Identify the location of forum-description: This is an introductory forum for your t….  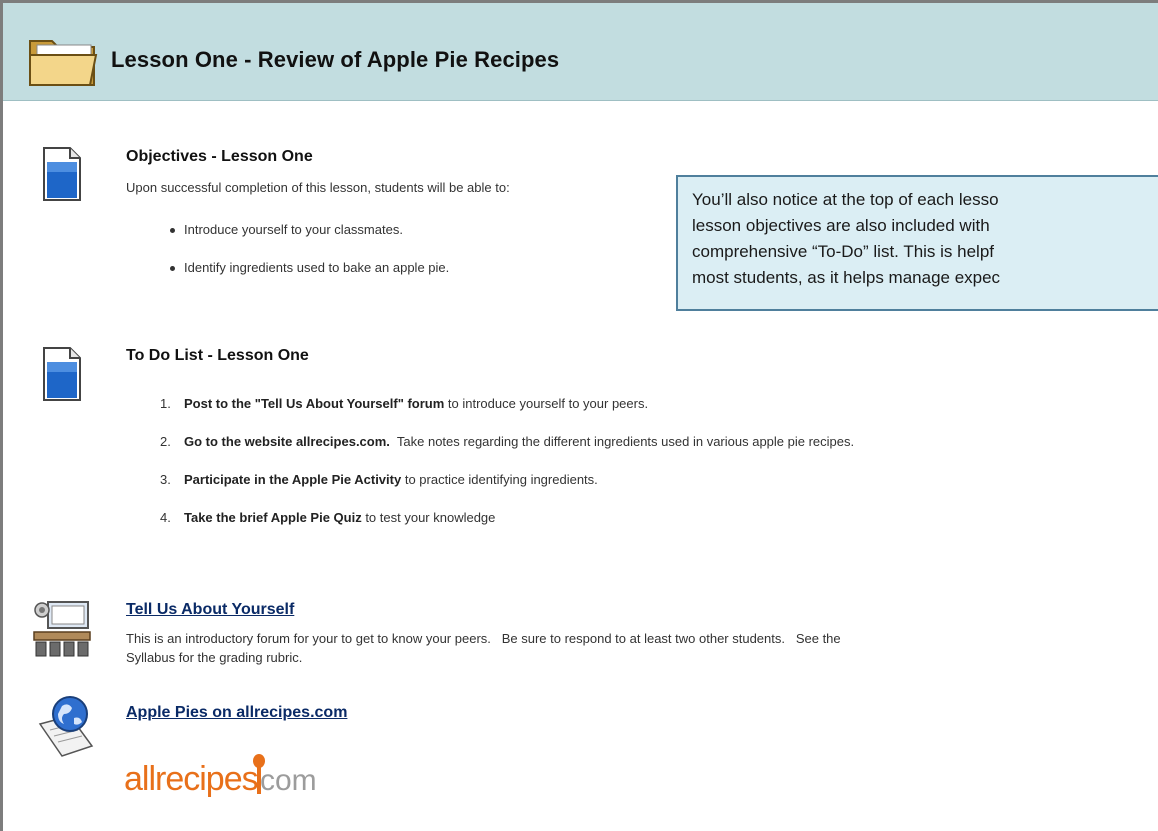
(483, 648).